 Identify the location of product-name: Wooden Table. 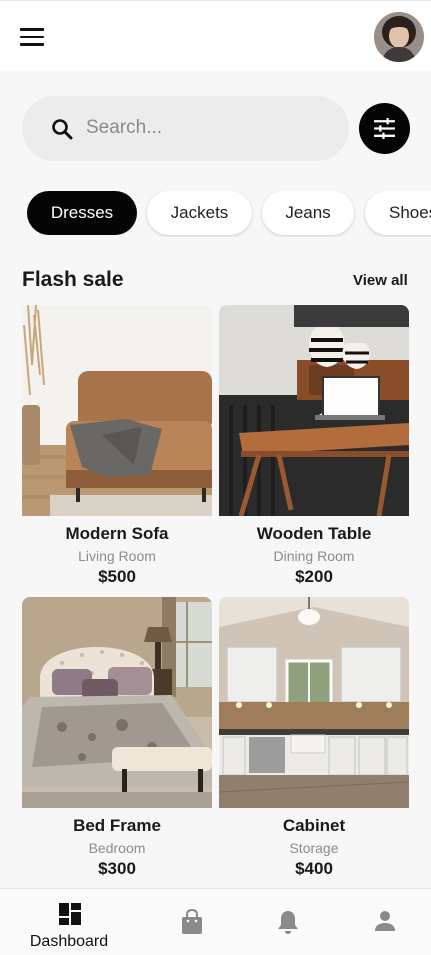
(314, 533).